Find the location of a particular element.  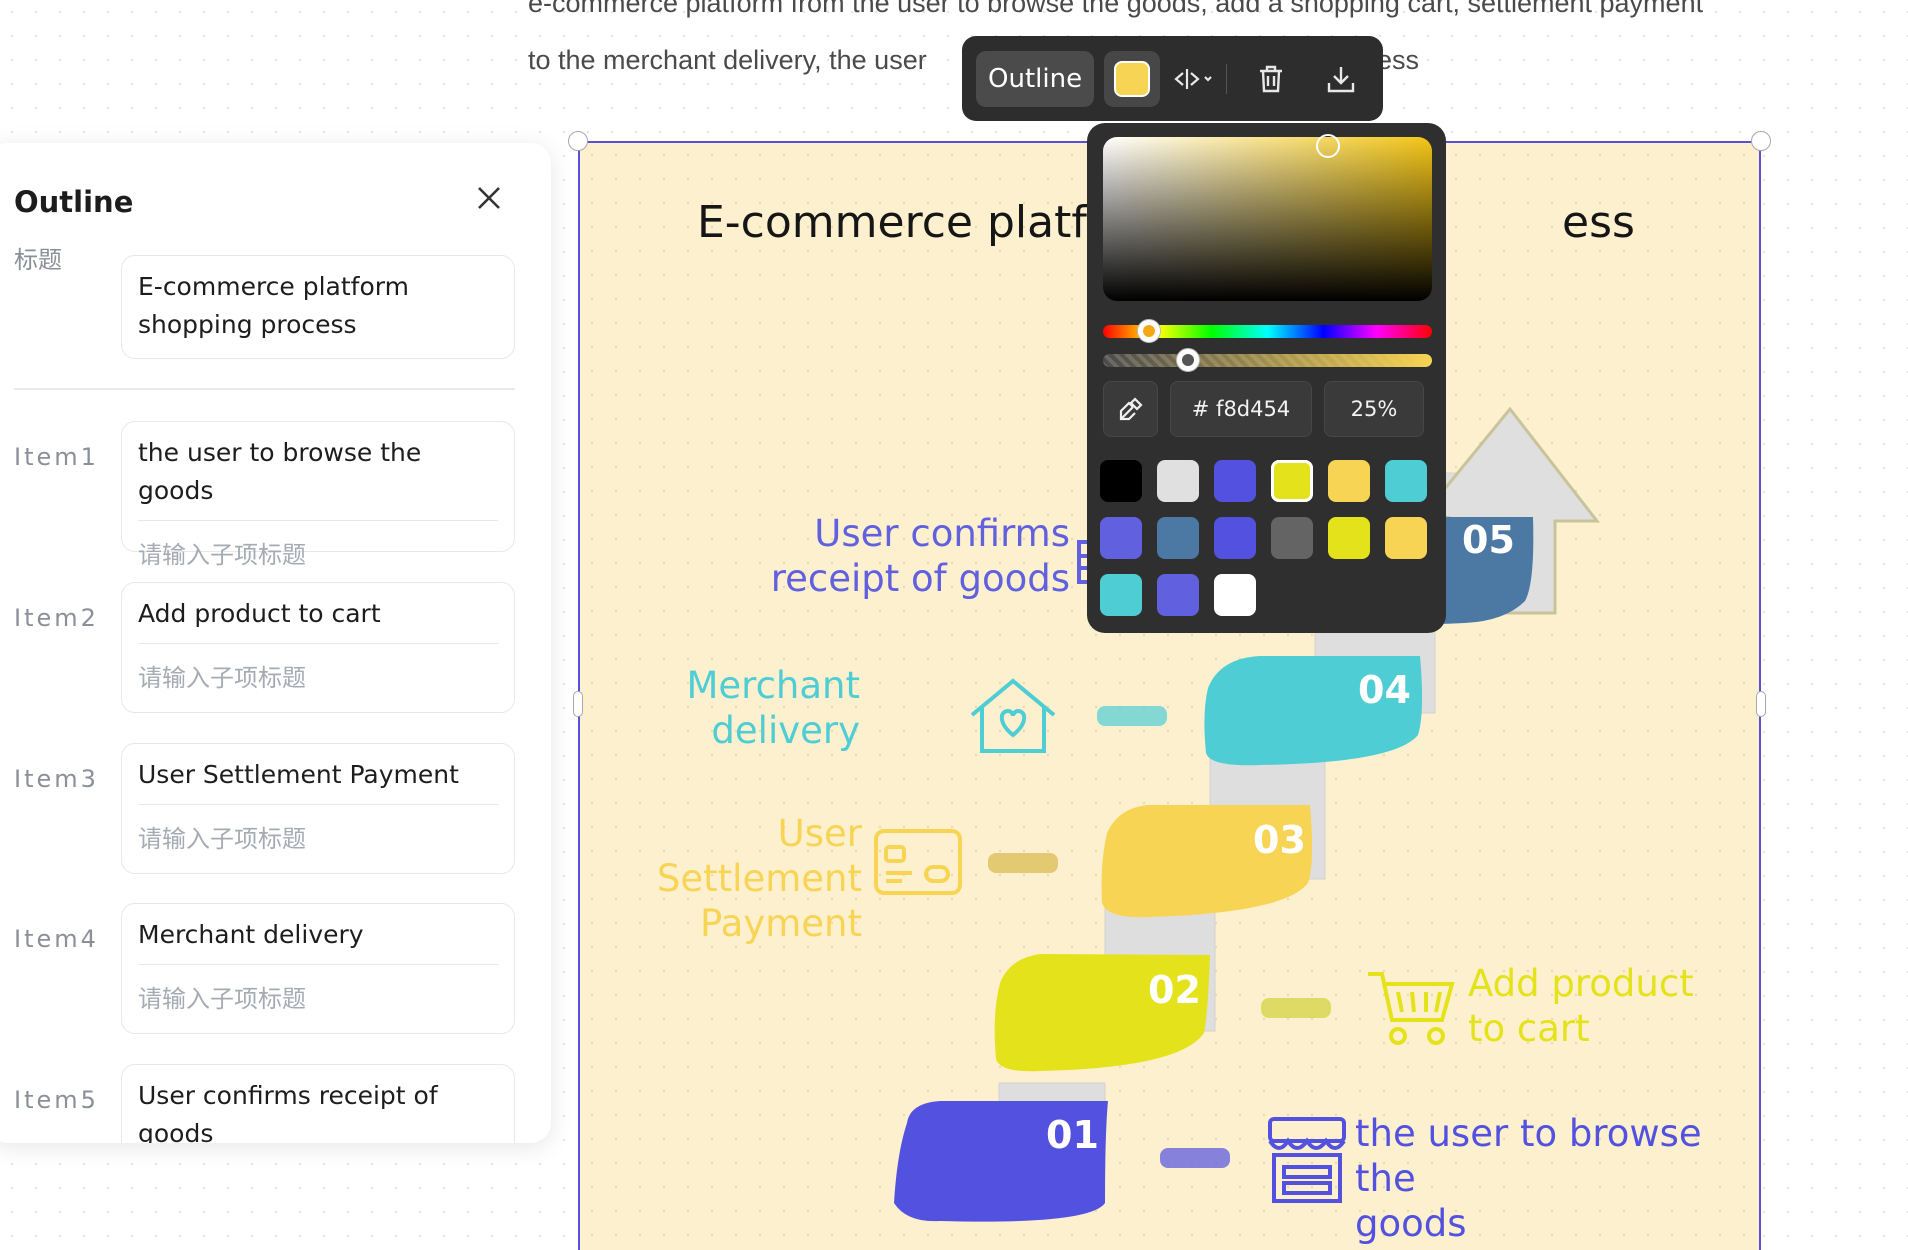

paragraph-text-end: ess is located at coordinates (1398, 60).